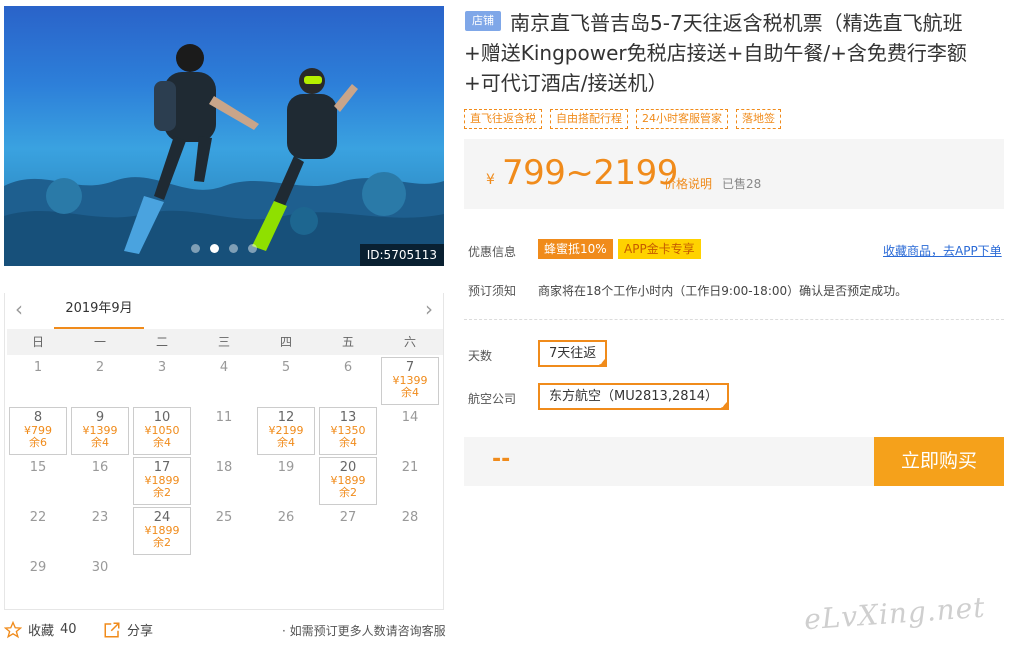  I want to click on weekday-label: 六, so click(409, 342).